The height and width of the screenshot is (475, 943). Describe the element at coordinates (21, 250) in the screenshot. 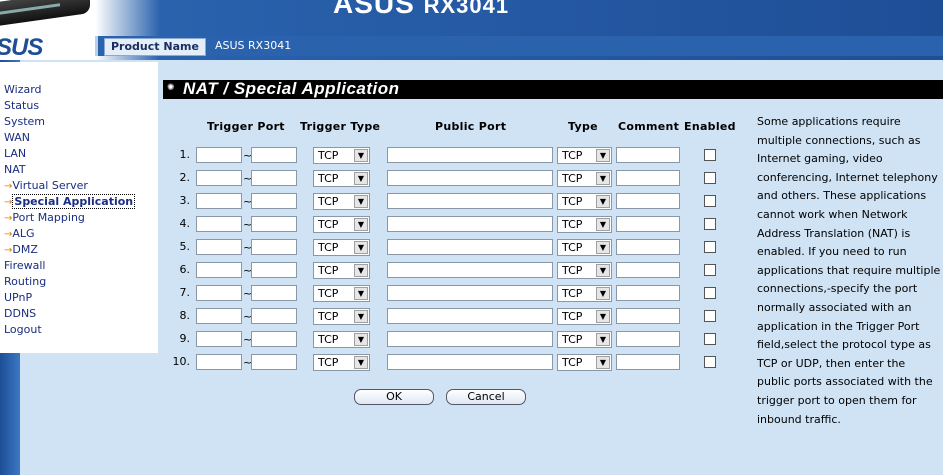

I see `sidebar-item-dmz: →DMZ` at that location.